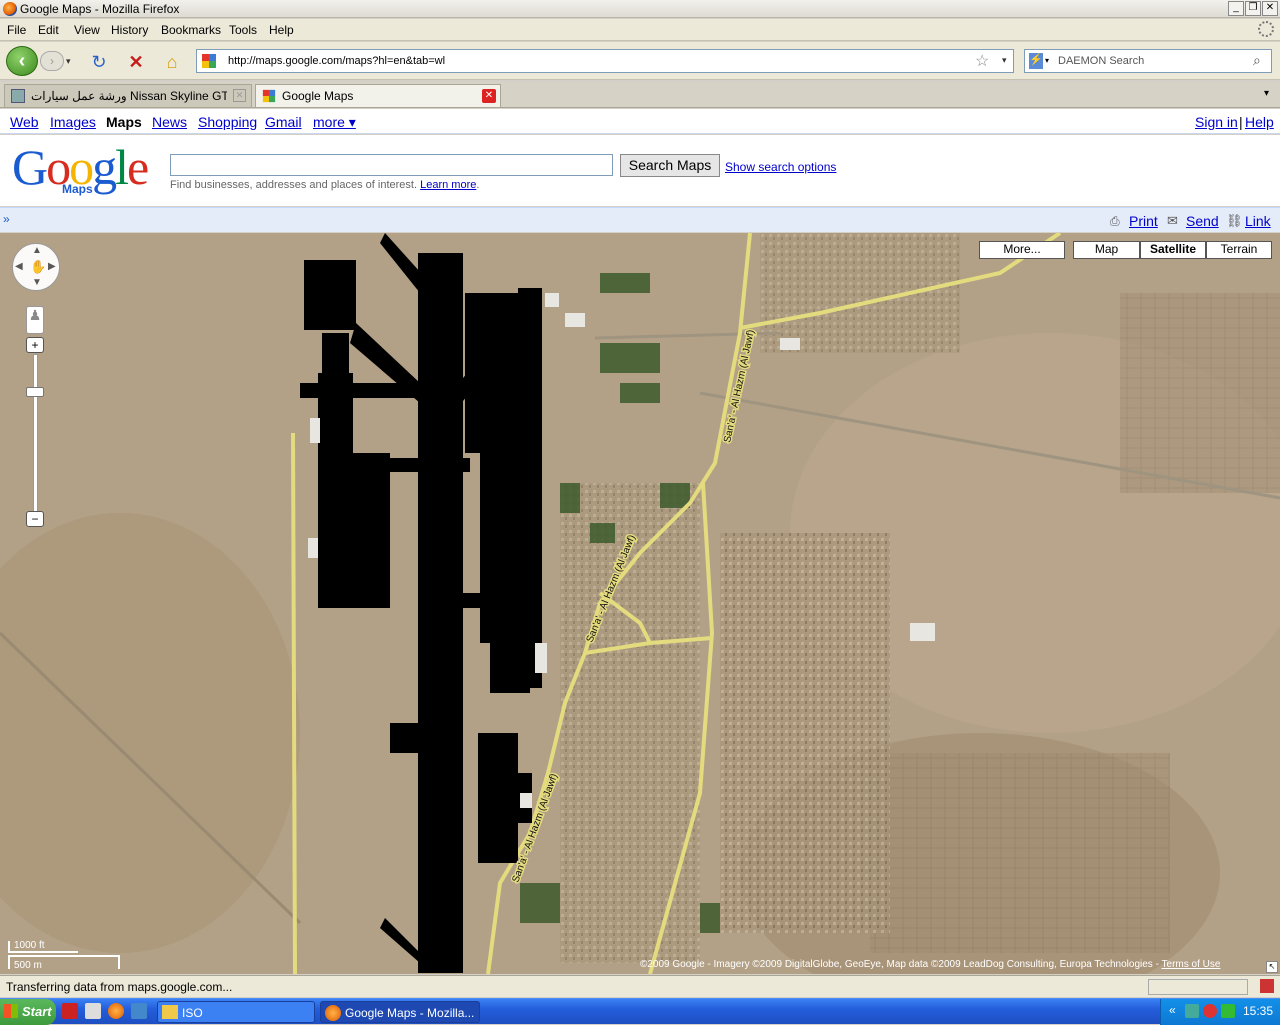  What do you see at coordinates (1101, 61) in the screenshot?
I see `search-placeholder: DAEMON Search` at bounding box center [1101, 61].